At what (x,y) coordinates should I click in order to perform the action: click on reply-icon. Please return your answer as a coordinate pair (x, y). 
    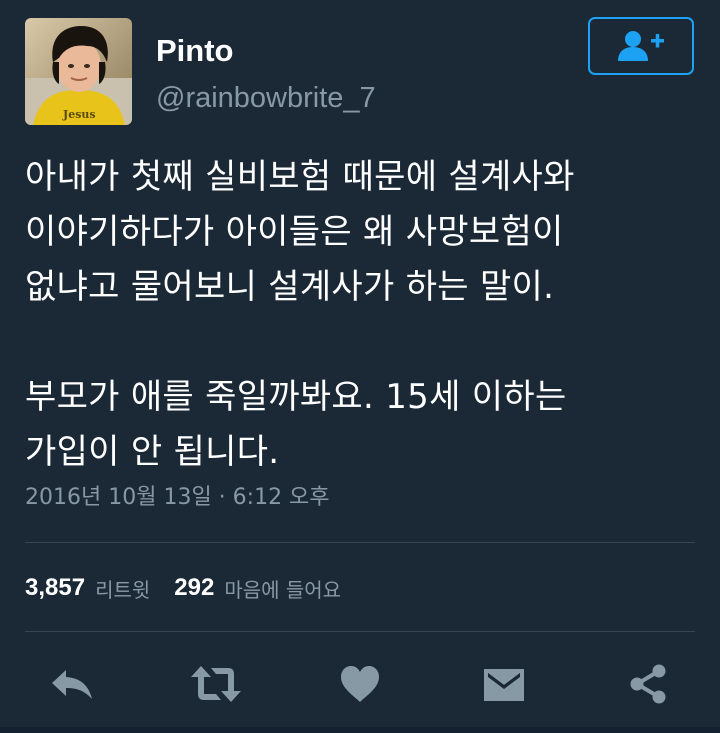
    Looking at the image, I should click on (72, 684).